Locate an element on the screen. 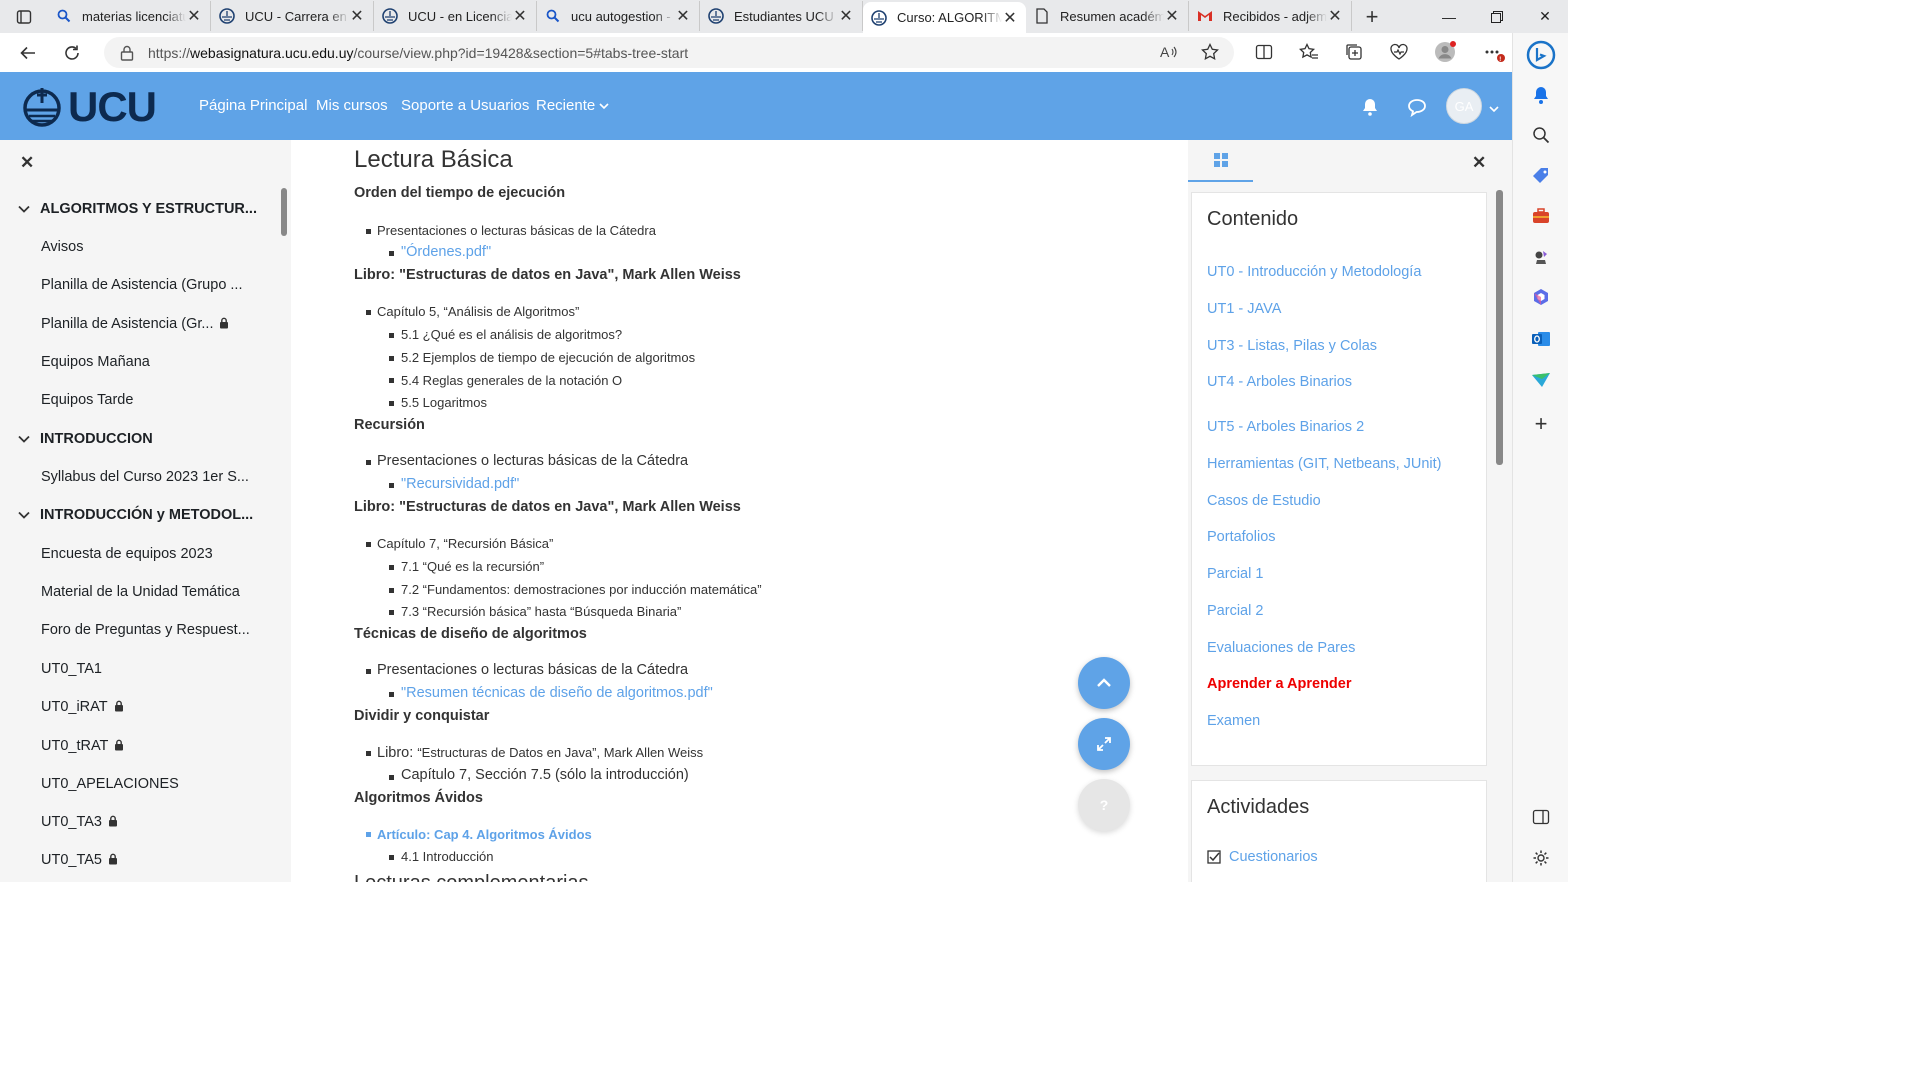  browser-tab: Recibidos - adjem ✕ is located at coordinates (1270, 16).